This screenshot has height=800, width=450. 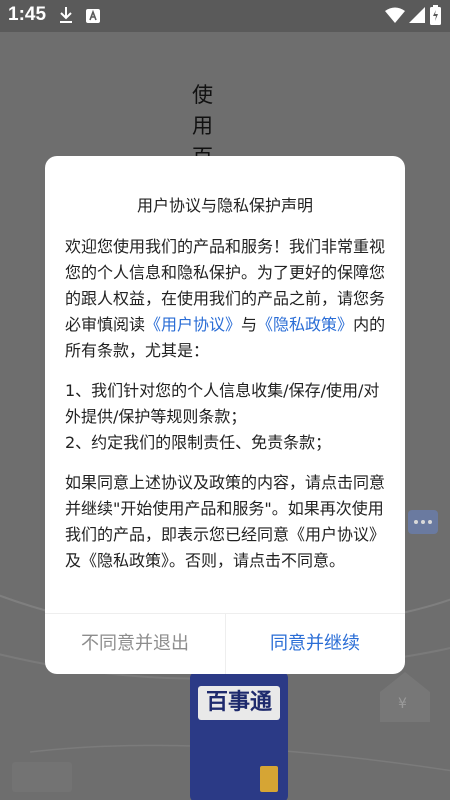 What do you see at coordinates (417, 17) in the screenshot?
I see `signal-icon` at bounding box center [417, 17].